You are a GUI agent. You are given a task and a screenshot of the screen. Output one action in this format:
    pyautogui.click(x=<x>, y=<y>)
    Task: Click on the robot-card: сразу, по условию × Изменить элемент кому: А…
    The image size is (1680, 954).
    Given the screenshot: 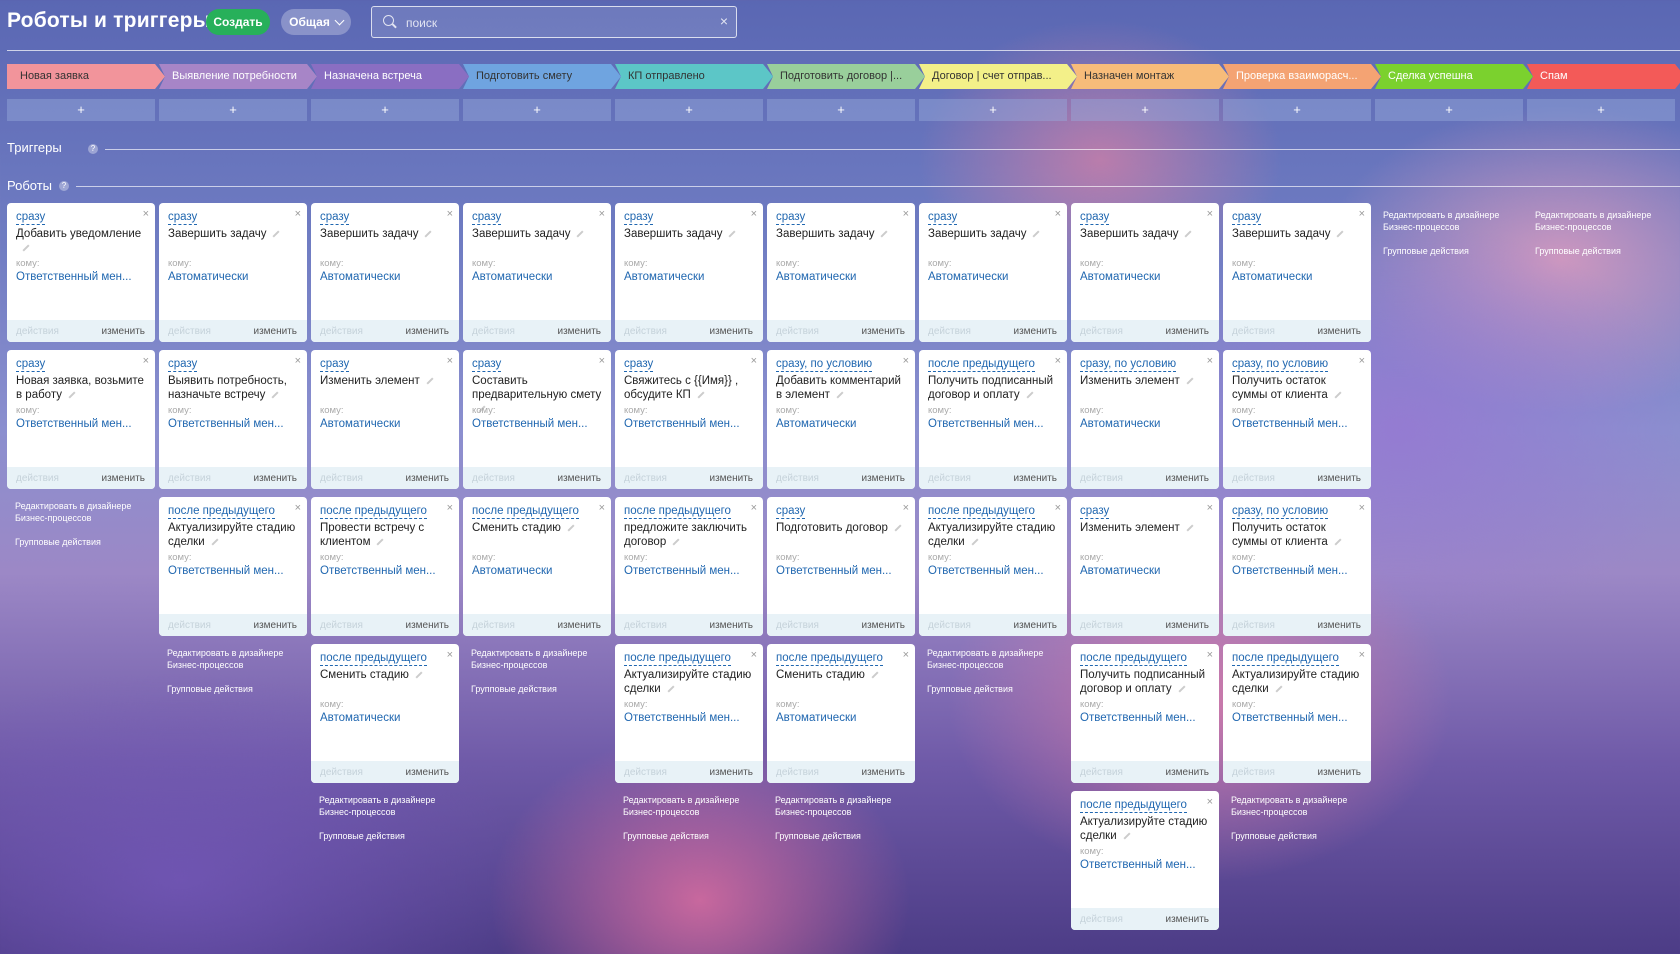 What is the action you would take?
    pyautogui.click(x=1145, y=419)
    